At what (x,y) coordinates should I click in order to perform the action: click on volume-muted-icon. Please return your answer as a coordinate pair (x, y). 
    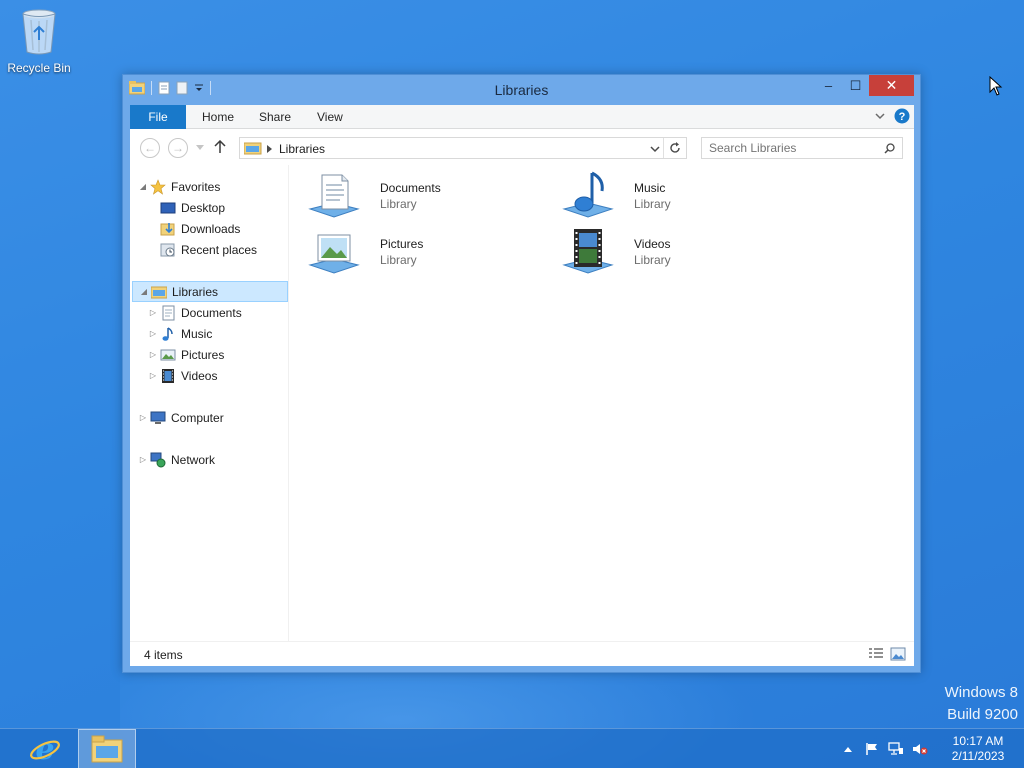
    Looking at the image, I should click on (920, 749).